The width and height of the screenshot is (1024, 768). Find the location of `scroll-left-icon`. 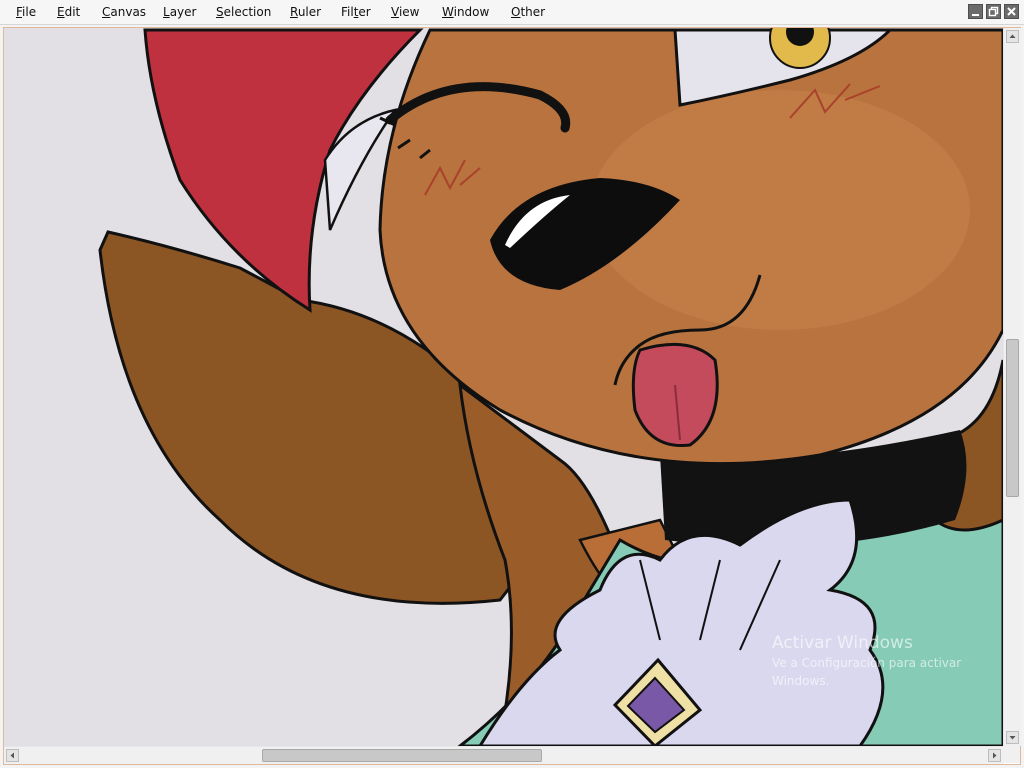

scroll-left-icon is located at coordinates (12, 755).